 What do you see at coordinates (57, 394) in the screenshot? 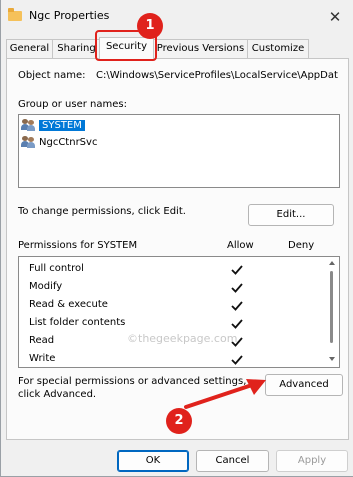
I see `advanced-hint-line2: click Advanced.` at bounding box center [57, 394].